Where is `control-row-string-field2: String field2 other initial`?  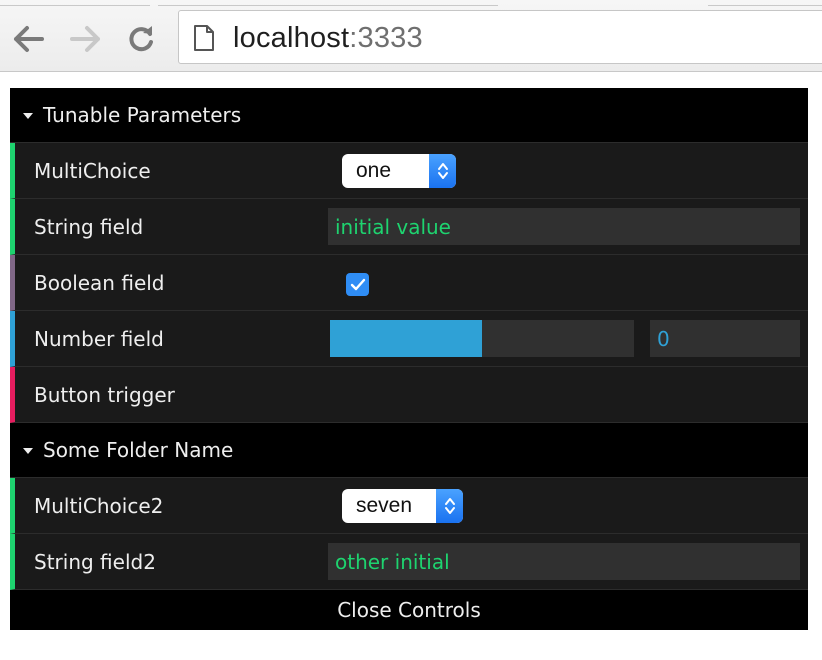 control-row-string-field2: String field2 other initial is located at coordinates (409, 562).